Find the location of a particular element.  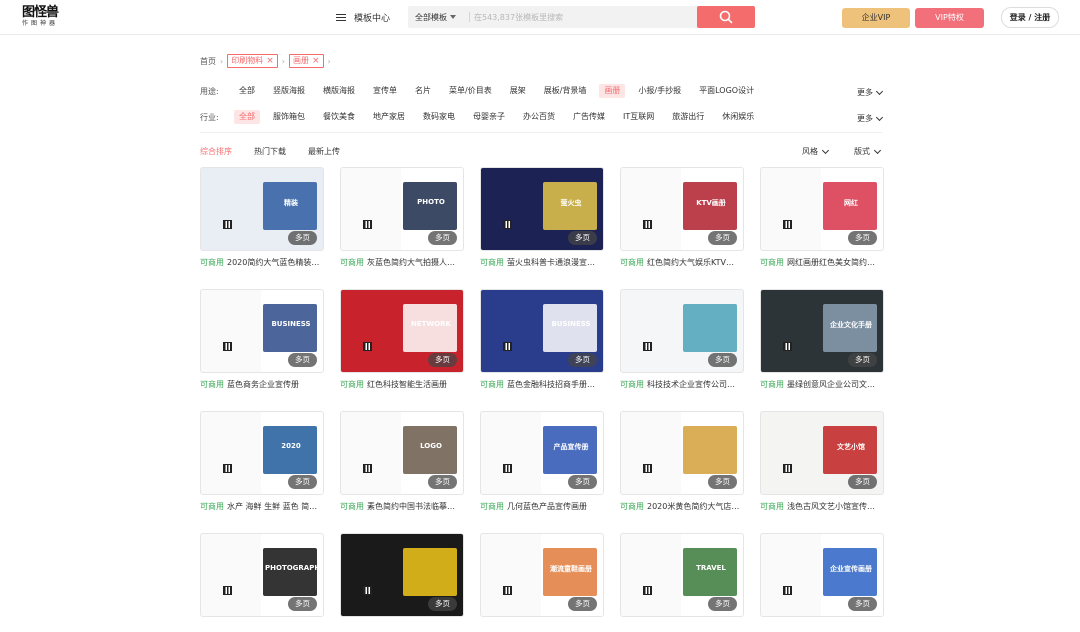

filter-option: 母婴亲子 is located at coordinates (489, 117).